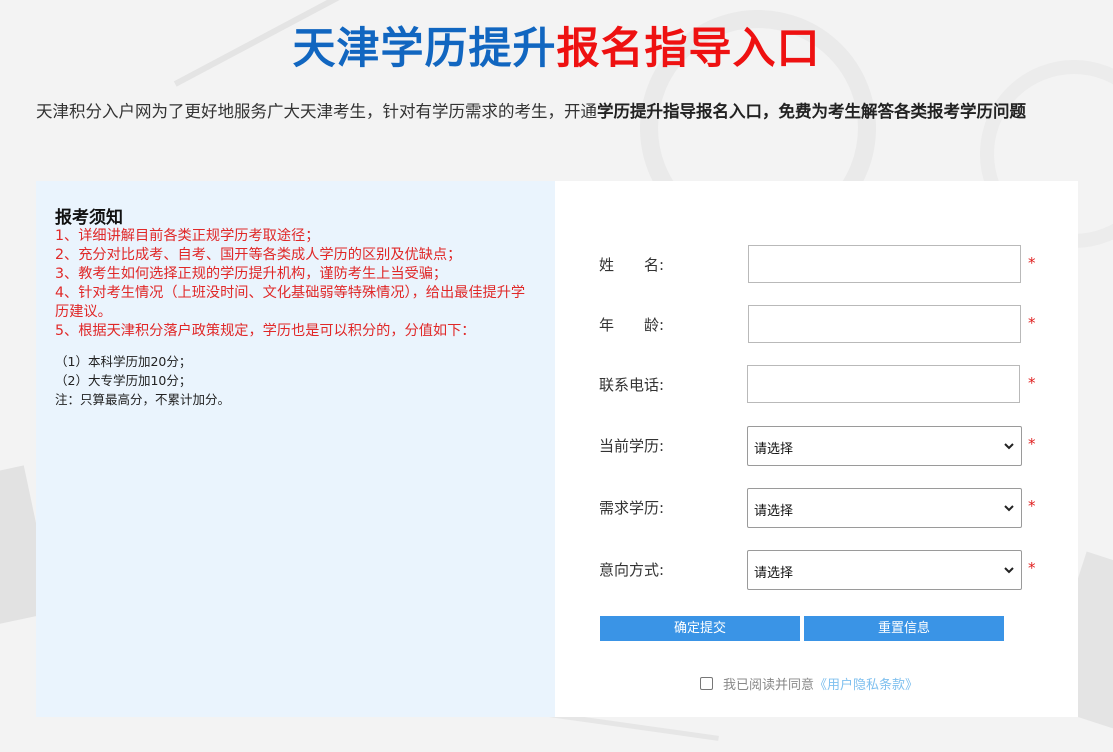 This screenshot has width=1113, height=752. What do you see at coordinates (251, 274) in the screenshot?
I see `notice-item: 3、教考生如何选择正规的学历提升机构，谨防考生上当受骗；` at bounding box center [251, 274].